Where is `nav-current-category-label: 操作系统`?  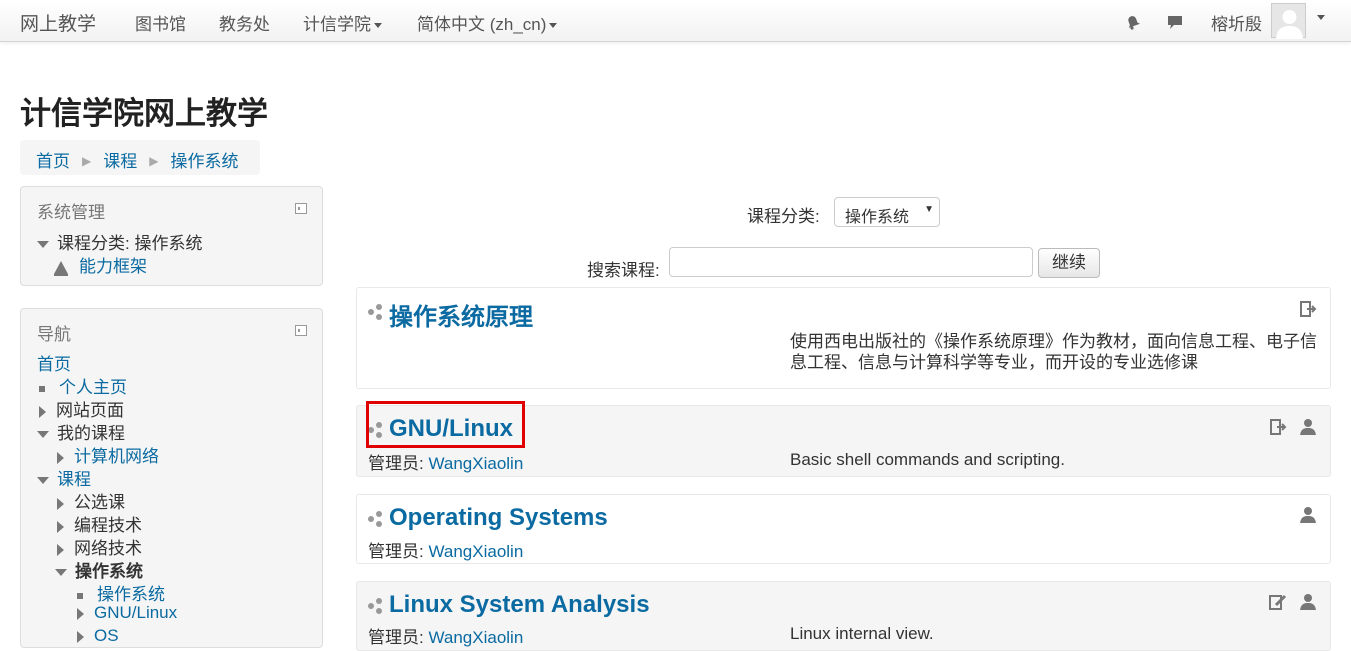
nav-current-category-label: 操作系统 is located at coordinates (109, 571).